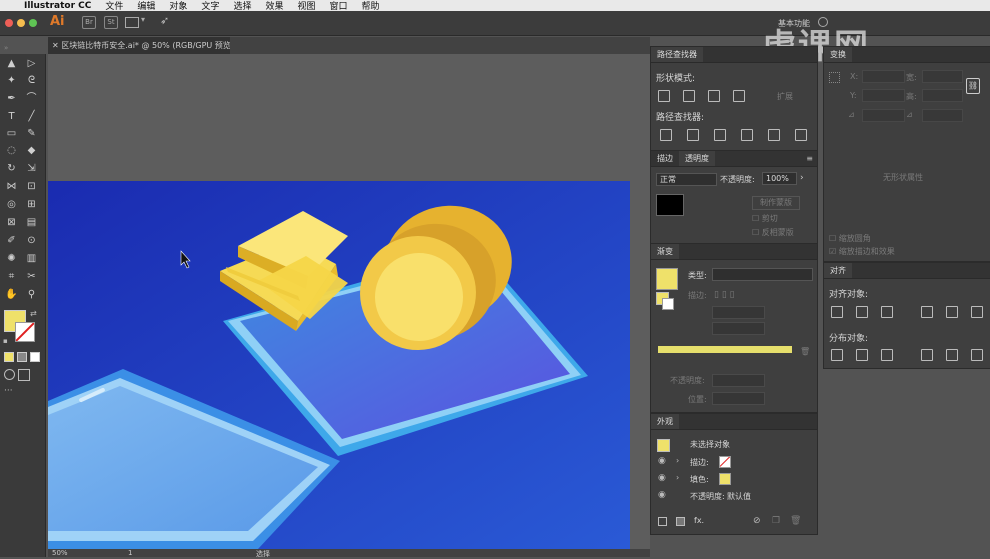 This screenshot has height=559, width=990. What do you see at coordinates (56, 45) in the screenshot?
I see `close-icon: ✕` at bounding box center [56, 45].